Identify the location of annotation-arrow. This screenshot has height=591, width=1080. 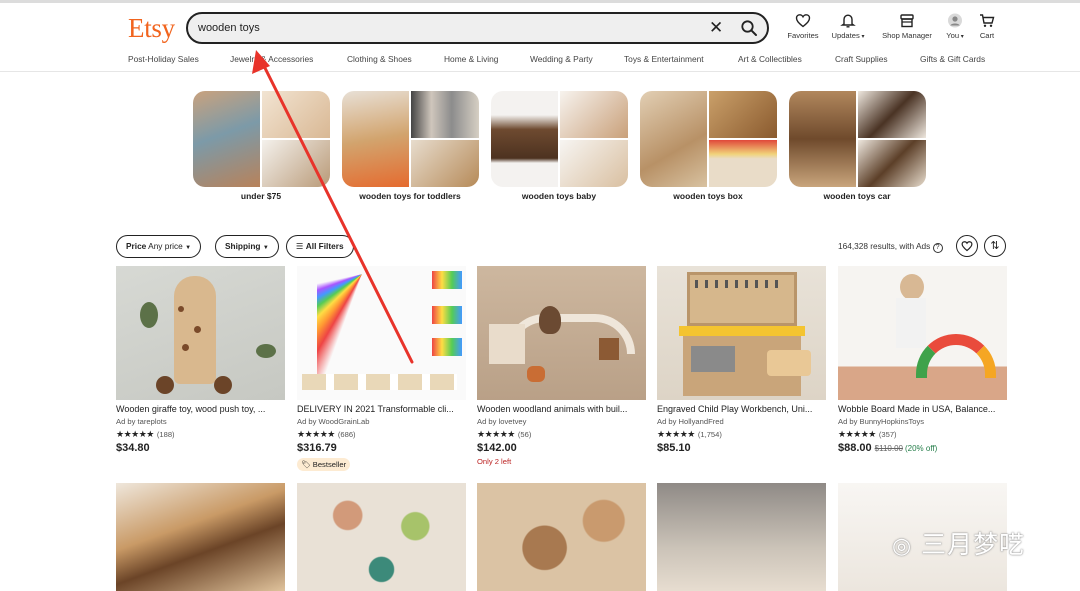
(333, 207).